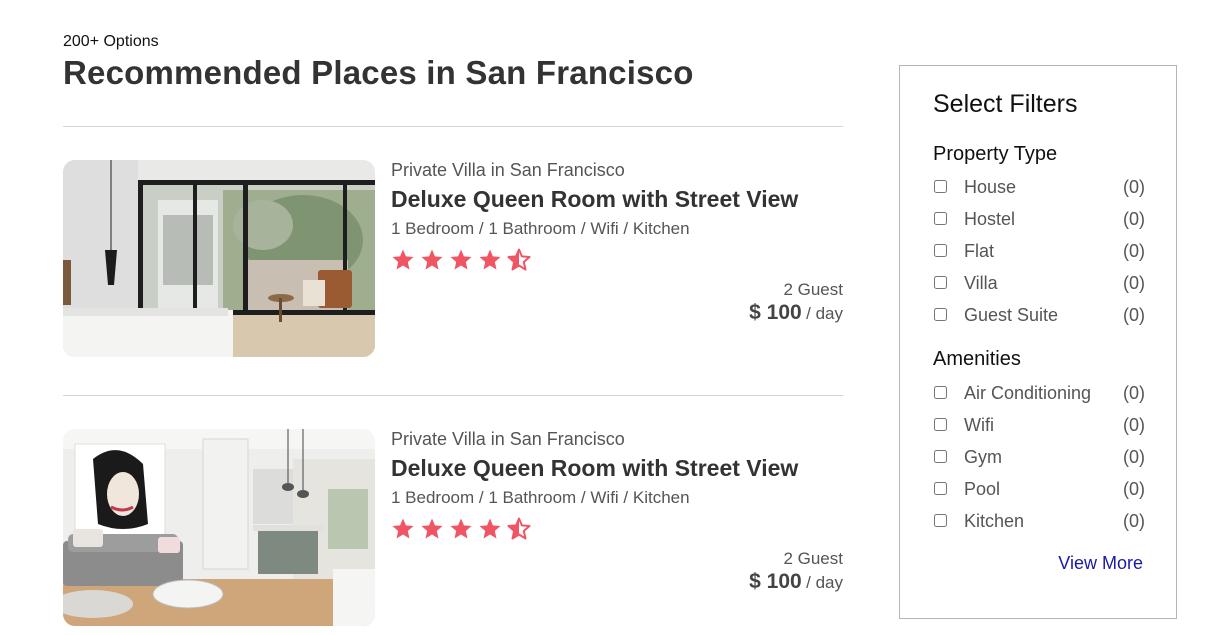 The width and height of the screenshot is (1223, 635). What do you see at coordinates (1039, 219) in the screenshot?
I see `filter-option-hostel: Hostel (0)` at bounding box center [1039, 219].